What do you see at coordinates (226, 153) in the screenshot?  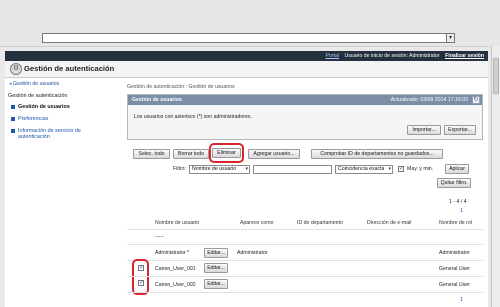 I see `delete-button: Eliminar` at bounding box center [226, 153].